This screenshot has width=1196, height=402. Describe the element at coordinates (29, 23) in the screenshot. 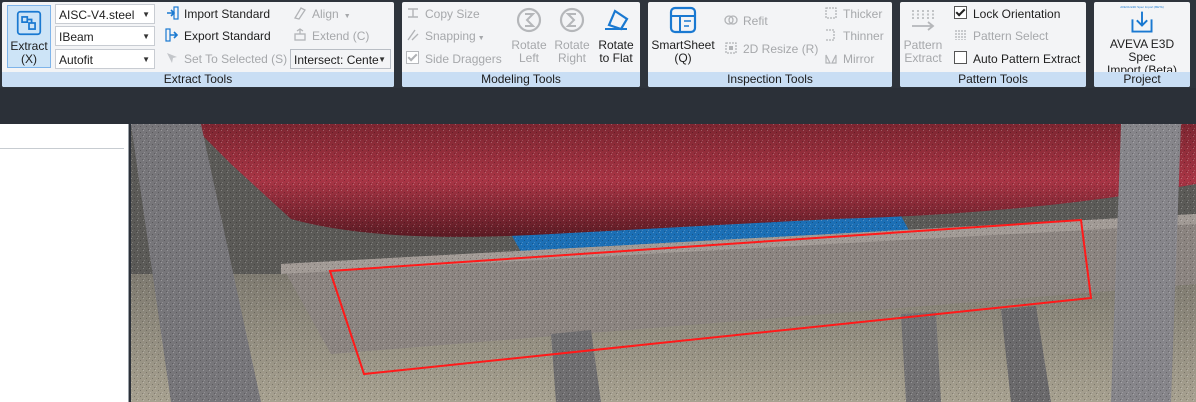

I see `extract-icon` at that location.